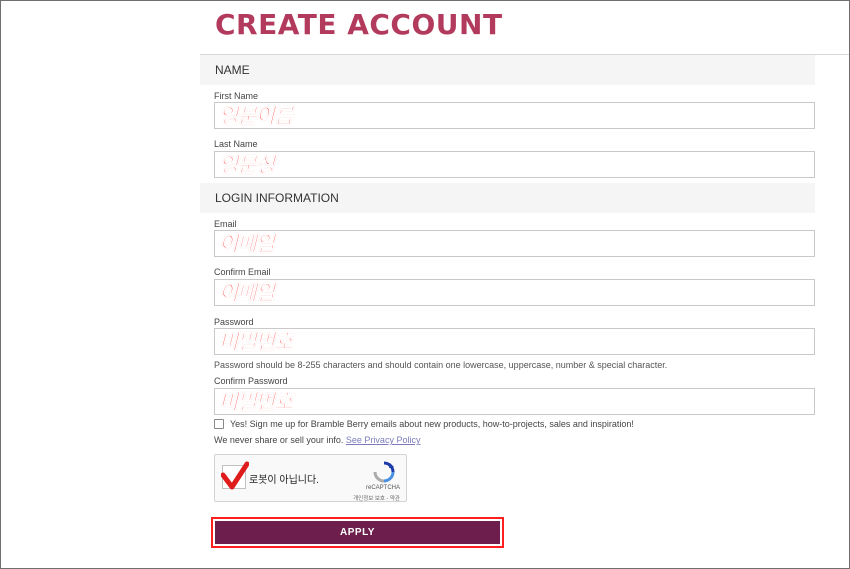 Image resolution: width=850 pixels, height=569 pixels. I want to click on last-name-label: Last Name, so click(236, 144).